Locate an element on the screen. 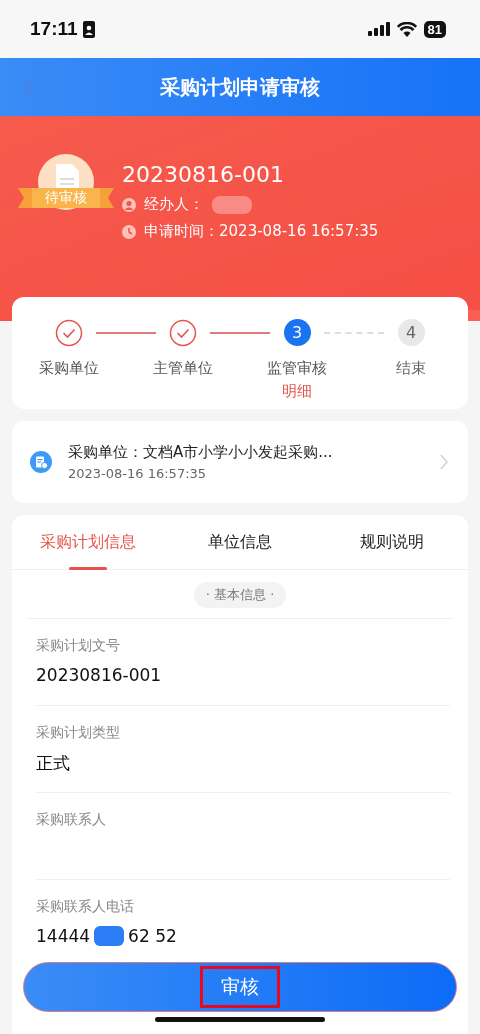 Image resolution: width=480 pixels, height=1034 pixels. step-number: 3 is located at coordinates (297, 332).